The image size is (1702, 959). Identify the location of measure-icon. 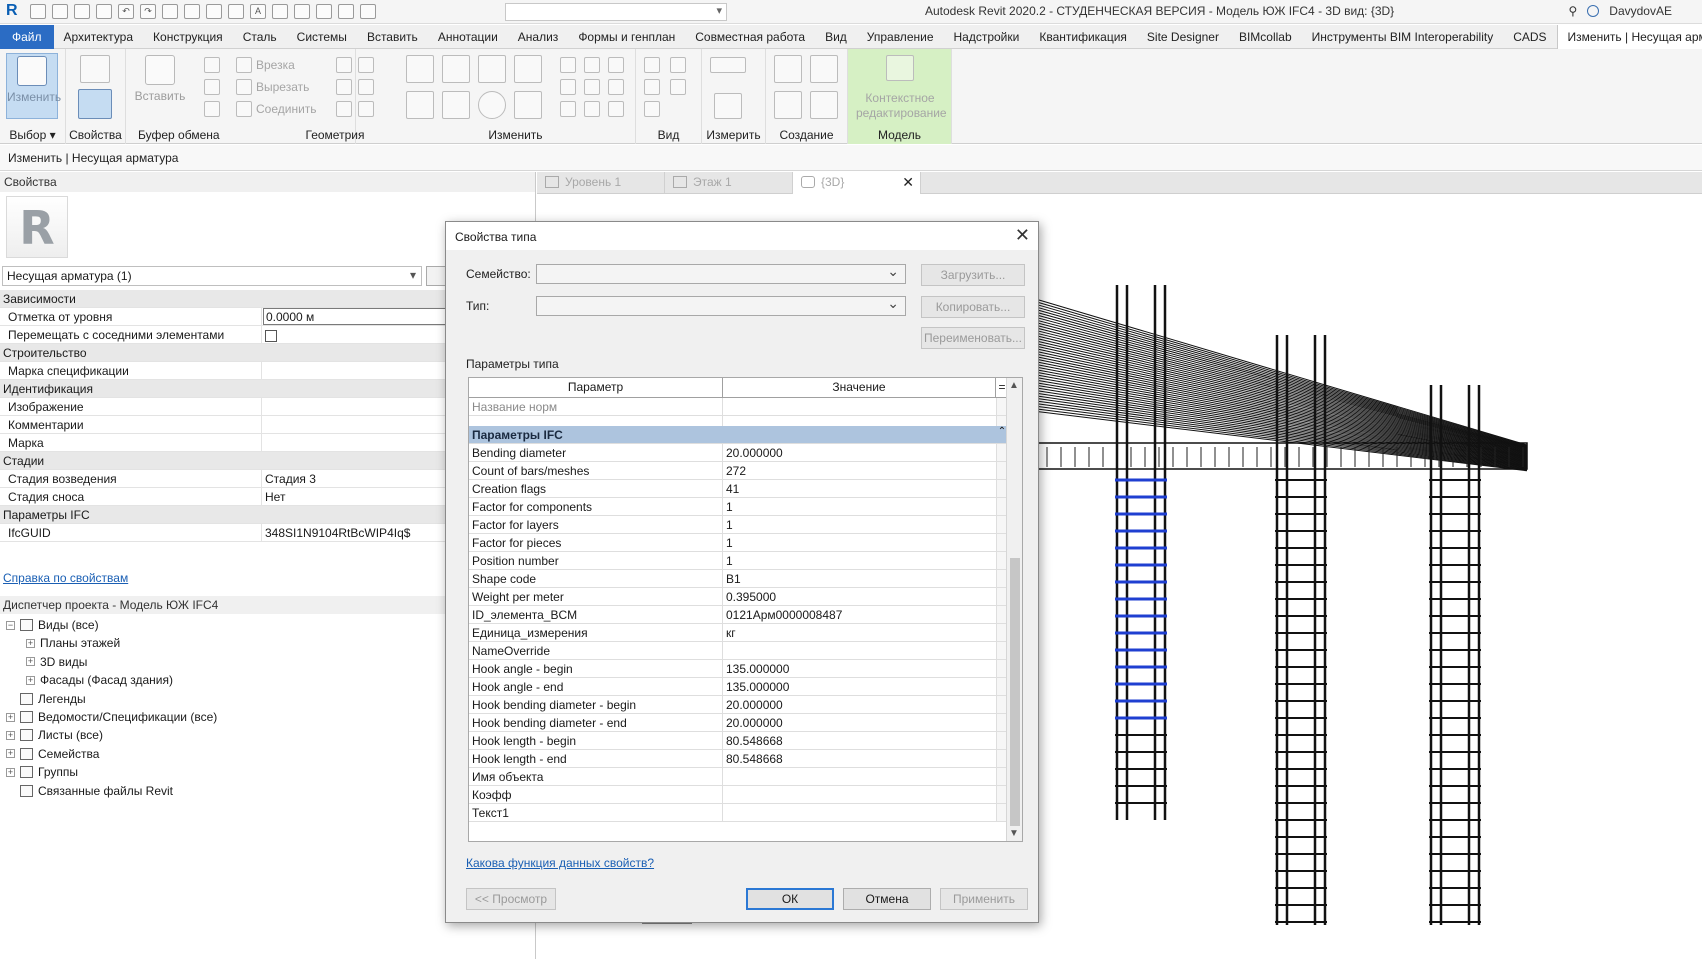
(192, 11).